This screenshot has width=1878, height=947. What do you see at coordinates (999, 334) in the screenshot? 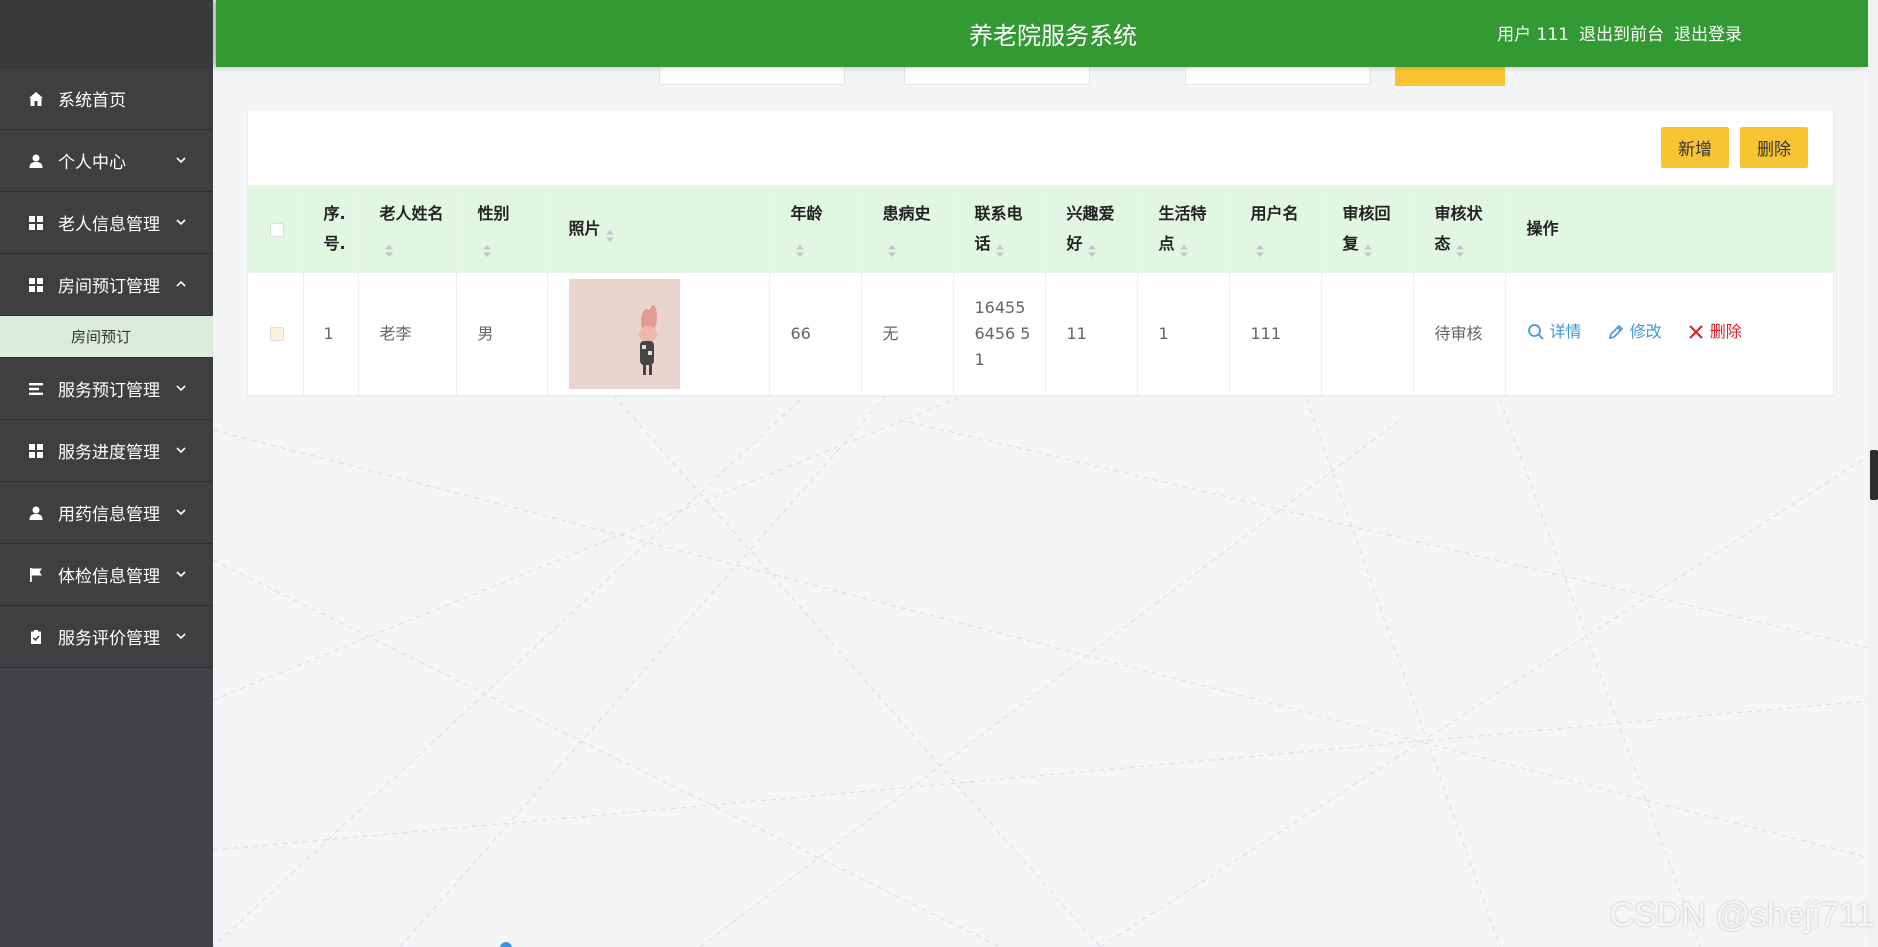
I see `cell-phone: 164556456 51` at bounding box center [999, 334].